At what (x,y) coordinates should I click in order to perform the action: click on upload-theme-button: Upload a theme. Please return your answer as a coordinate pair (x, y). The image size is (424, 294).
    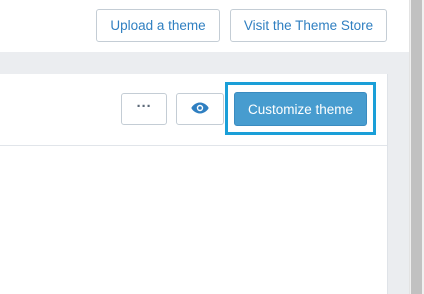
    Looking at the image, I should click on (158, 25).